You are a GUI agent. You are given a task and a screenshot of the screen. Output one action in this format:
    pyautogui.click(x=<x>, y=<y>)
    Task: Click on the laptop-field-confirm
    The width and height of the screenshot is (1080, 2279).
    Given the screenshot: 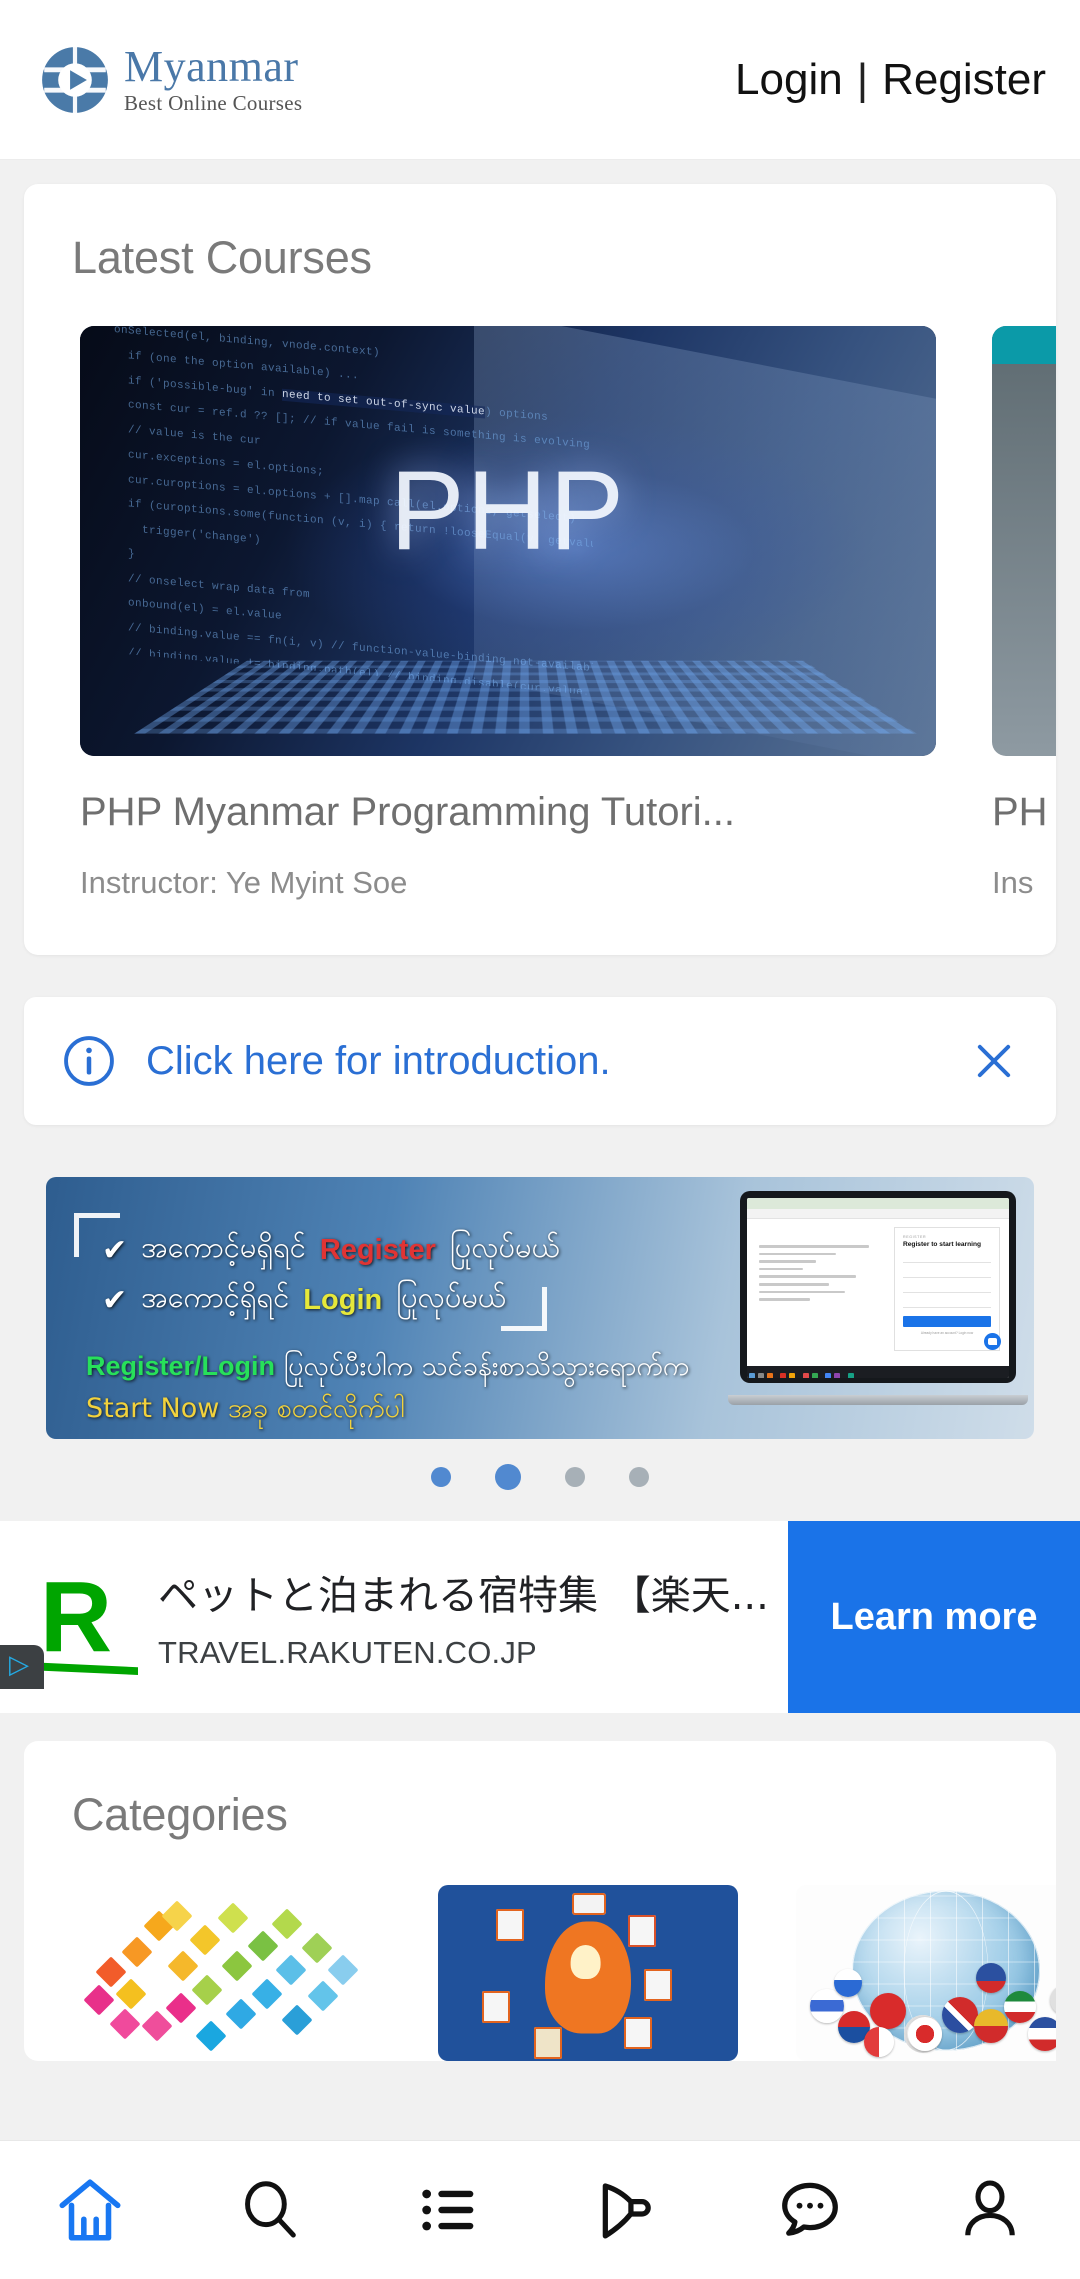 What is the action you would take?
    pyautogui.click(x=947, y=1303)
    